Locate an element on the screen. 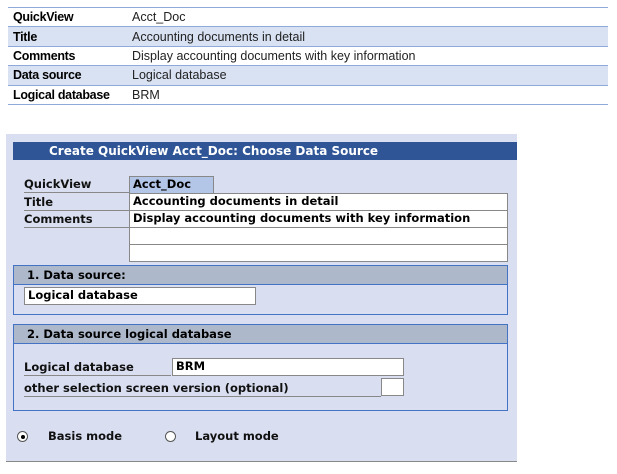 The width and height of the screenshot is (617, 474). row-label: Comments is located at coordinates (44, 55).